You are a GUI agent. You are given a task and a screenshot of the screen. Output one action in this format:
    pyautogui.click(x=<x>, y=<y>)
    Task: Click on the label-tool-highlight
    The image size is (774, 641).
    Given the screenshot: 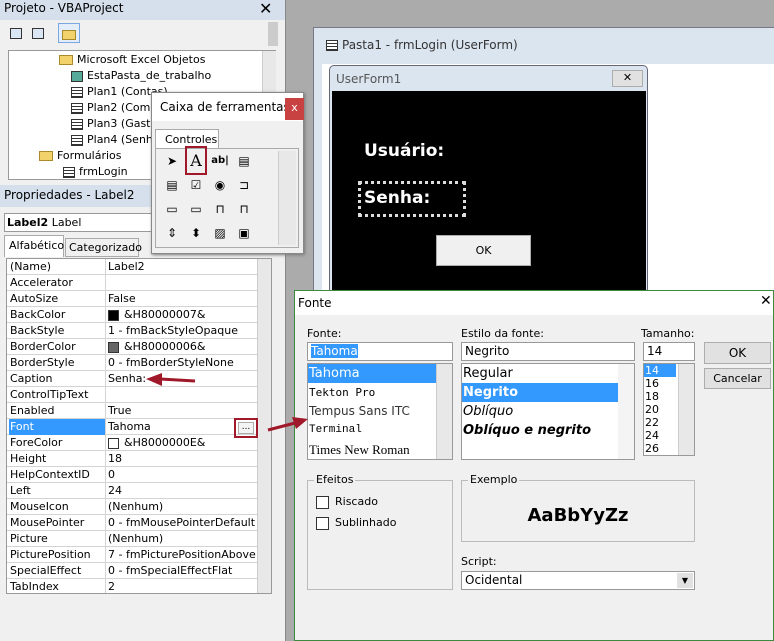 What is the action you would take?
    pyautogui.click(x=196, y=160)
    